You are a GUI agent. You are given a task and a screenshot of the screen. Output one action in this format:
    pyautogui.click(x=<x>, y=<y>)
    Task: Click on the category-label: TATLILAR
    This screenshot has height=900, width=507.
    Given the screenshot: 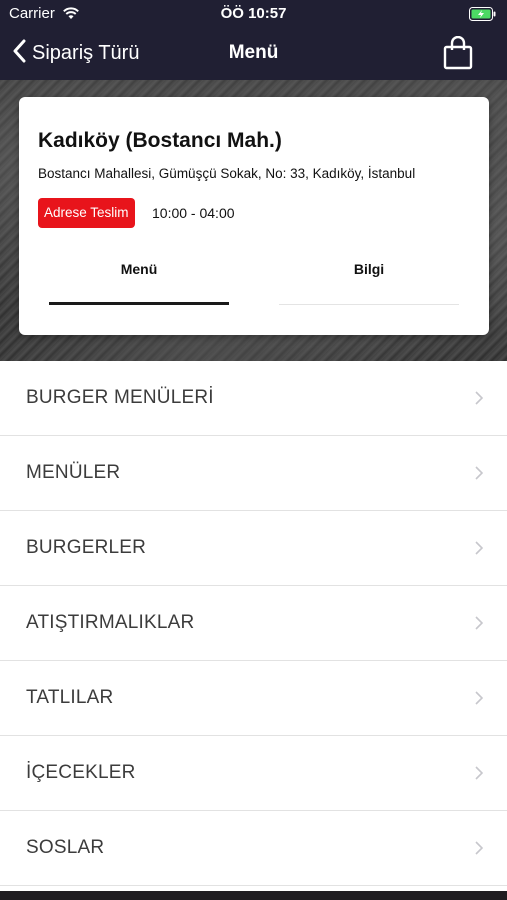 What is the action you would take?
    pyautogui.click(x=70, y=697)
    